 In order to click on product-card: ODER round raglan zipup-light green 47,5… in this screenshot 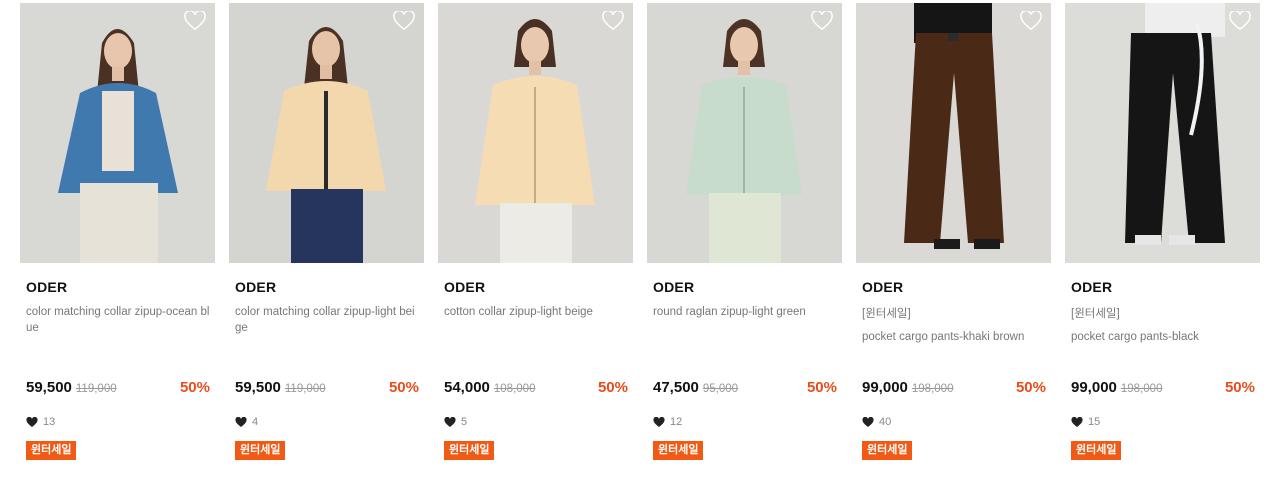, I will do `click(744, 238)`.